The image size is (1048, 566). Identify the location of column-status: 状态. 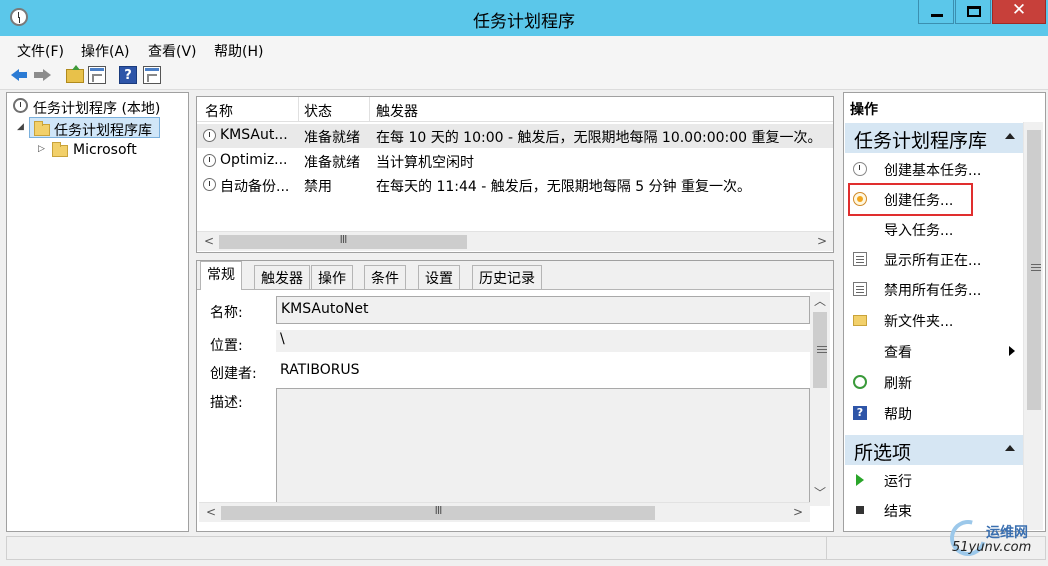
(318, 111).